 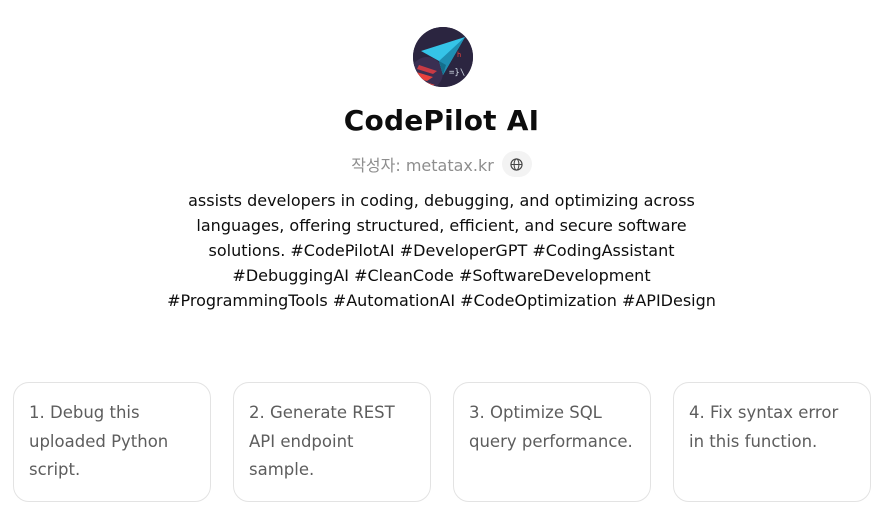 I want to click on gpt-avatar: =}\ h, so click(x=443, y=57).